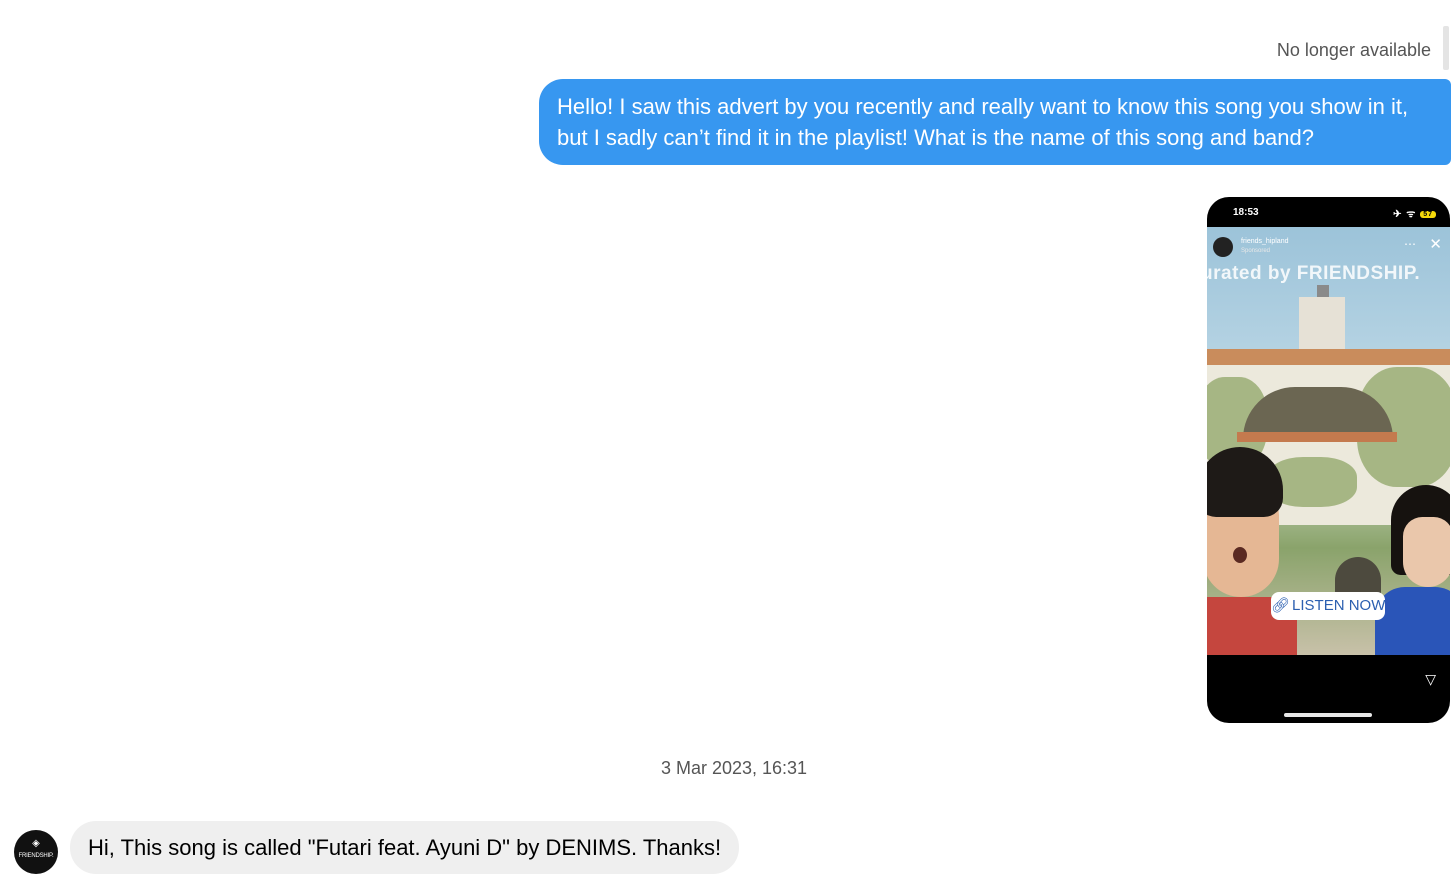 Image resolution: width=1456 pixels, height=895 pixels. What do you see at coordinates (36, 856) in the screenshot?
I see `avatar-logo-text: FRIENDSHIP.` at bounding box center [36, 856].